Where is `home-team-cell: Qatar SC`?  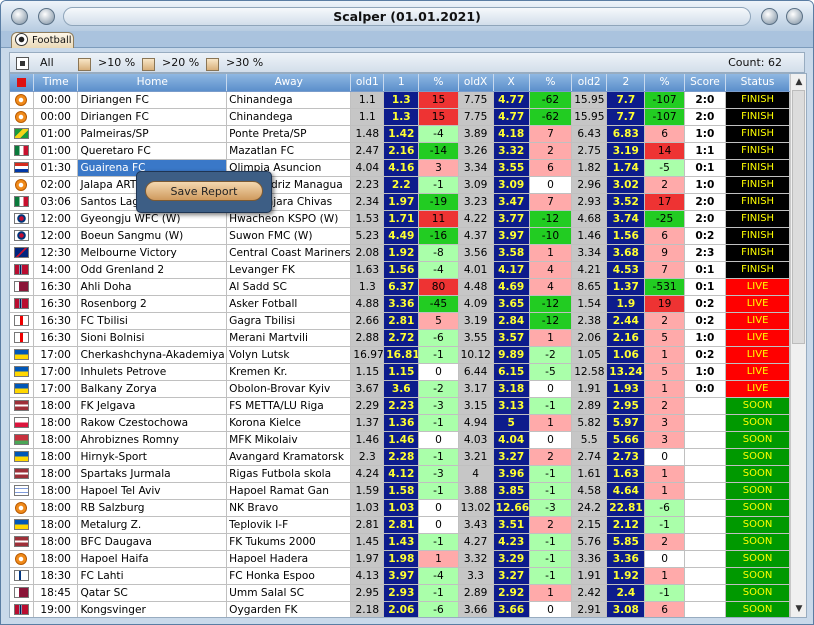 home-team-cell: Qatar SC is located at coordinates (152, 593).